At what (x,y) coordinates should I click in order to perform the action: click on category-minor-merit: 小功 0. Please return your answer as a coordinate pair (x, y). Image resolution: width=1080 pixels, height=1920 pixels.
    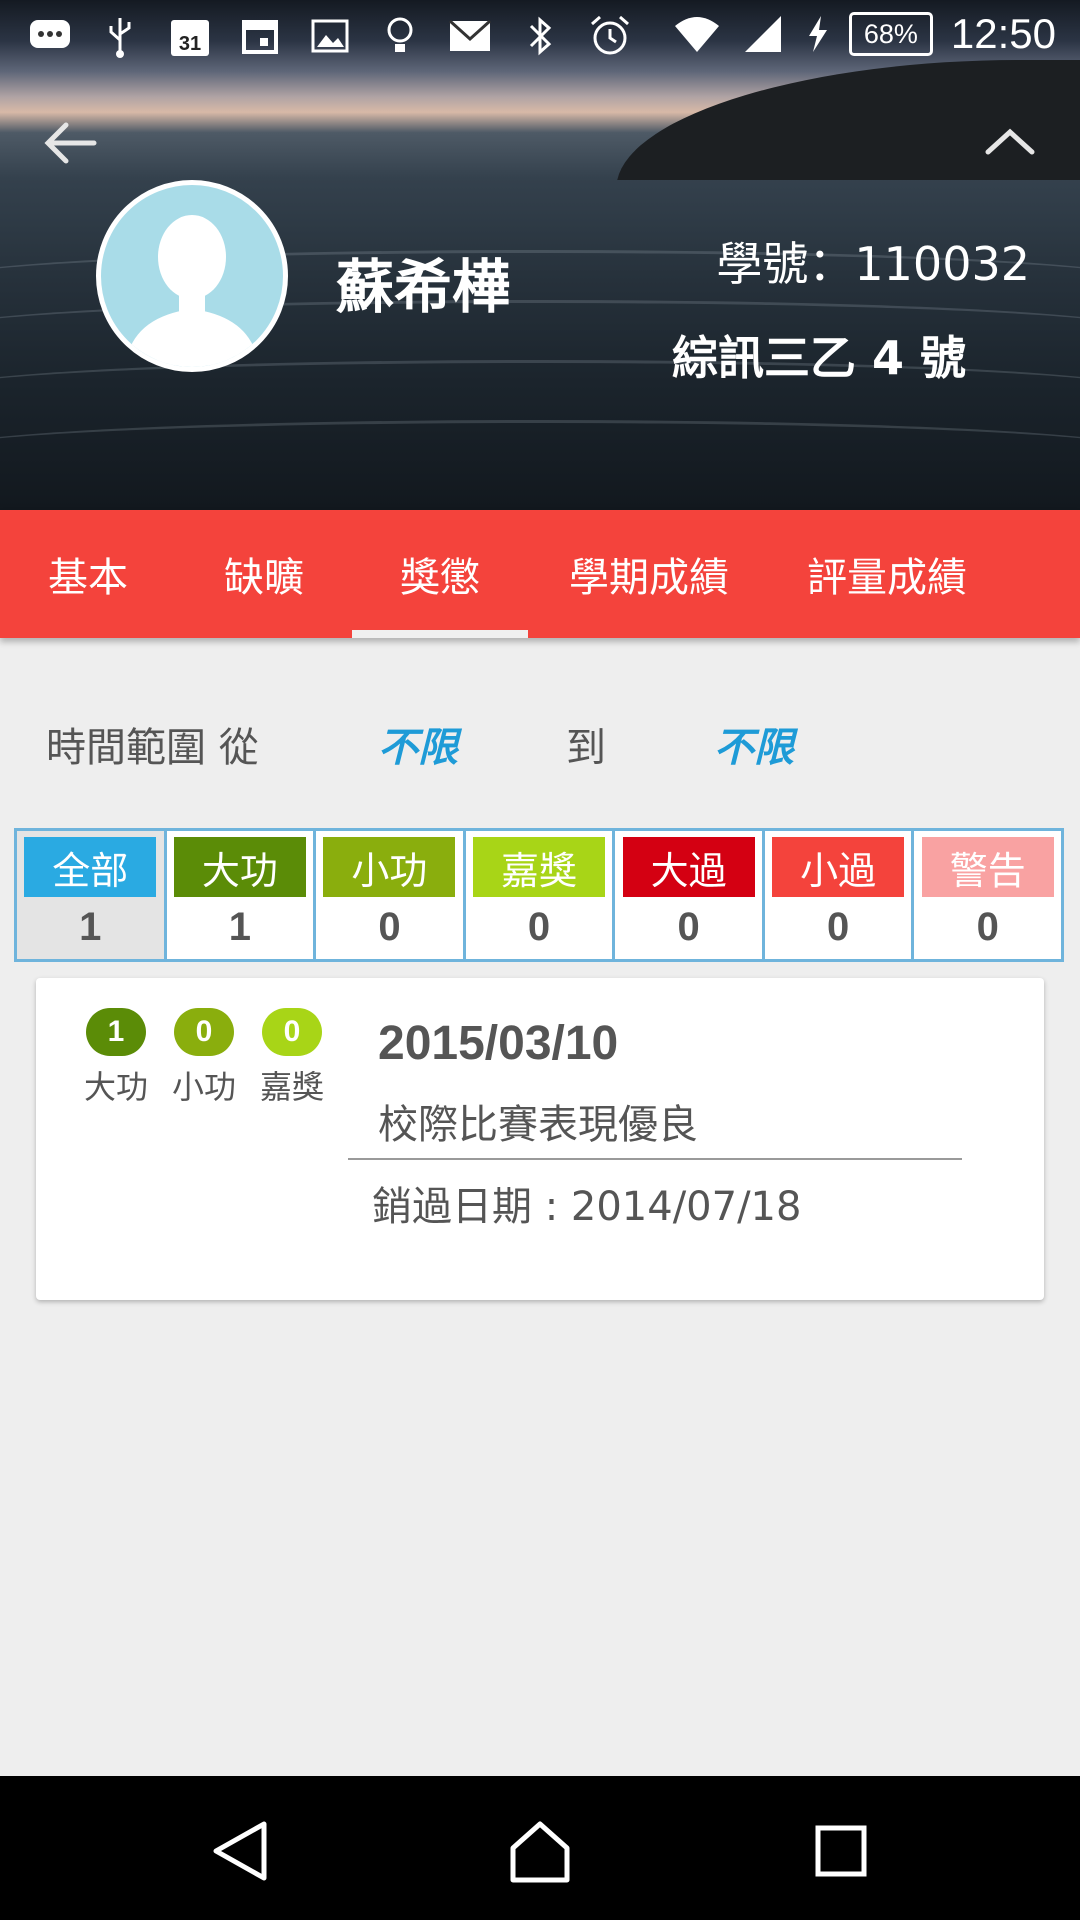
    Looking at the image, I should click on (391, 895).